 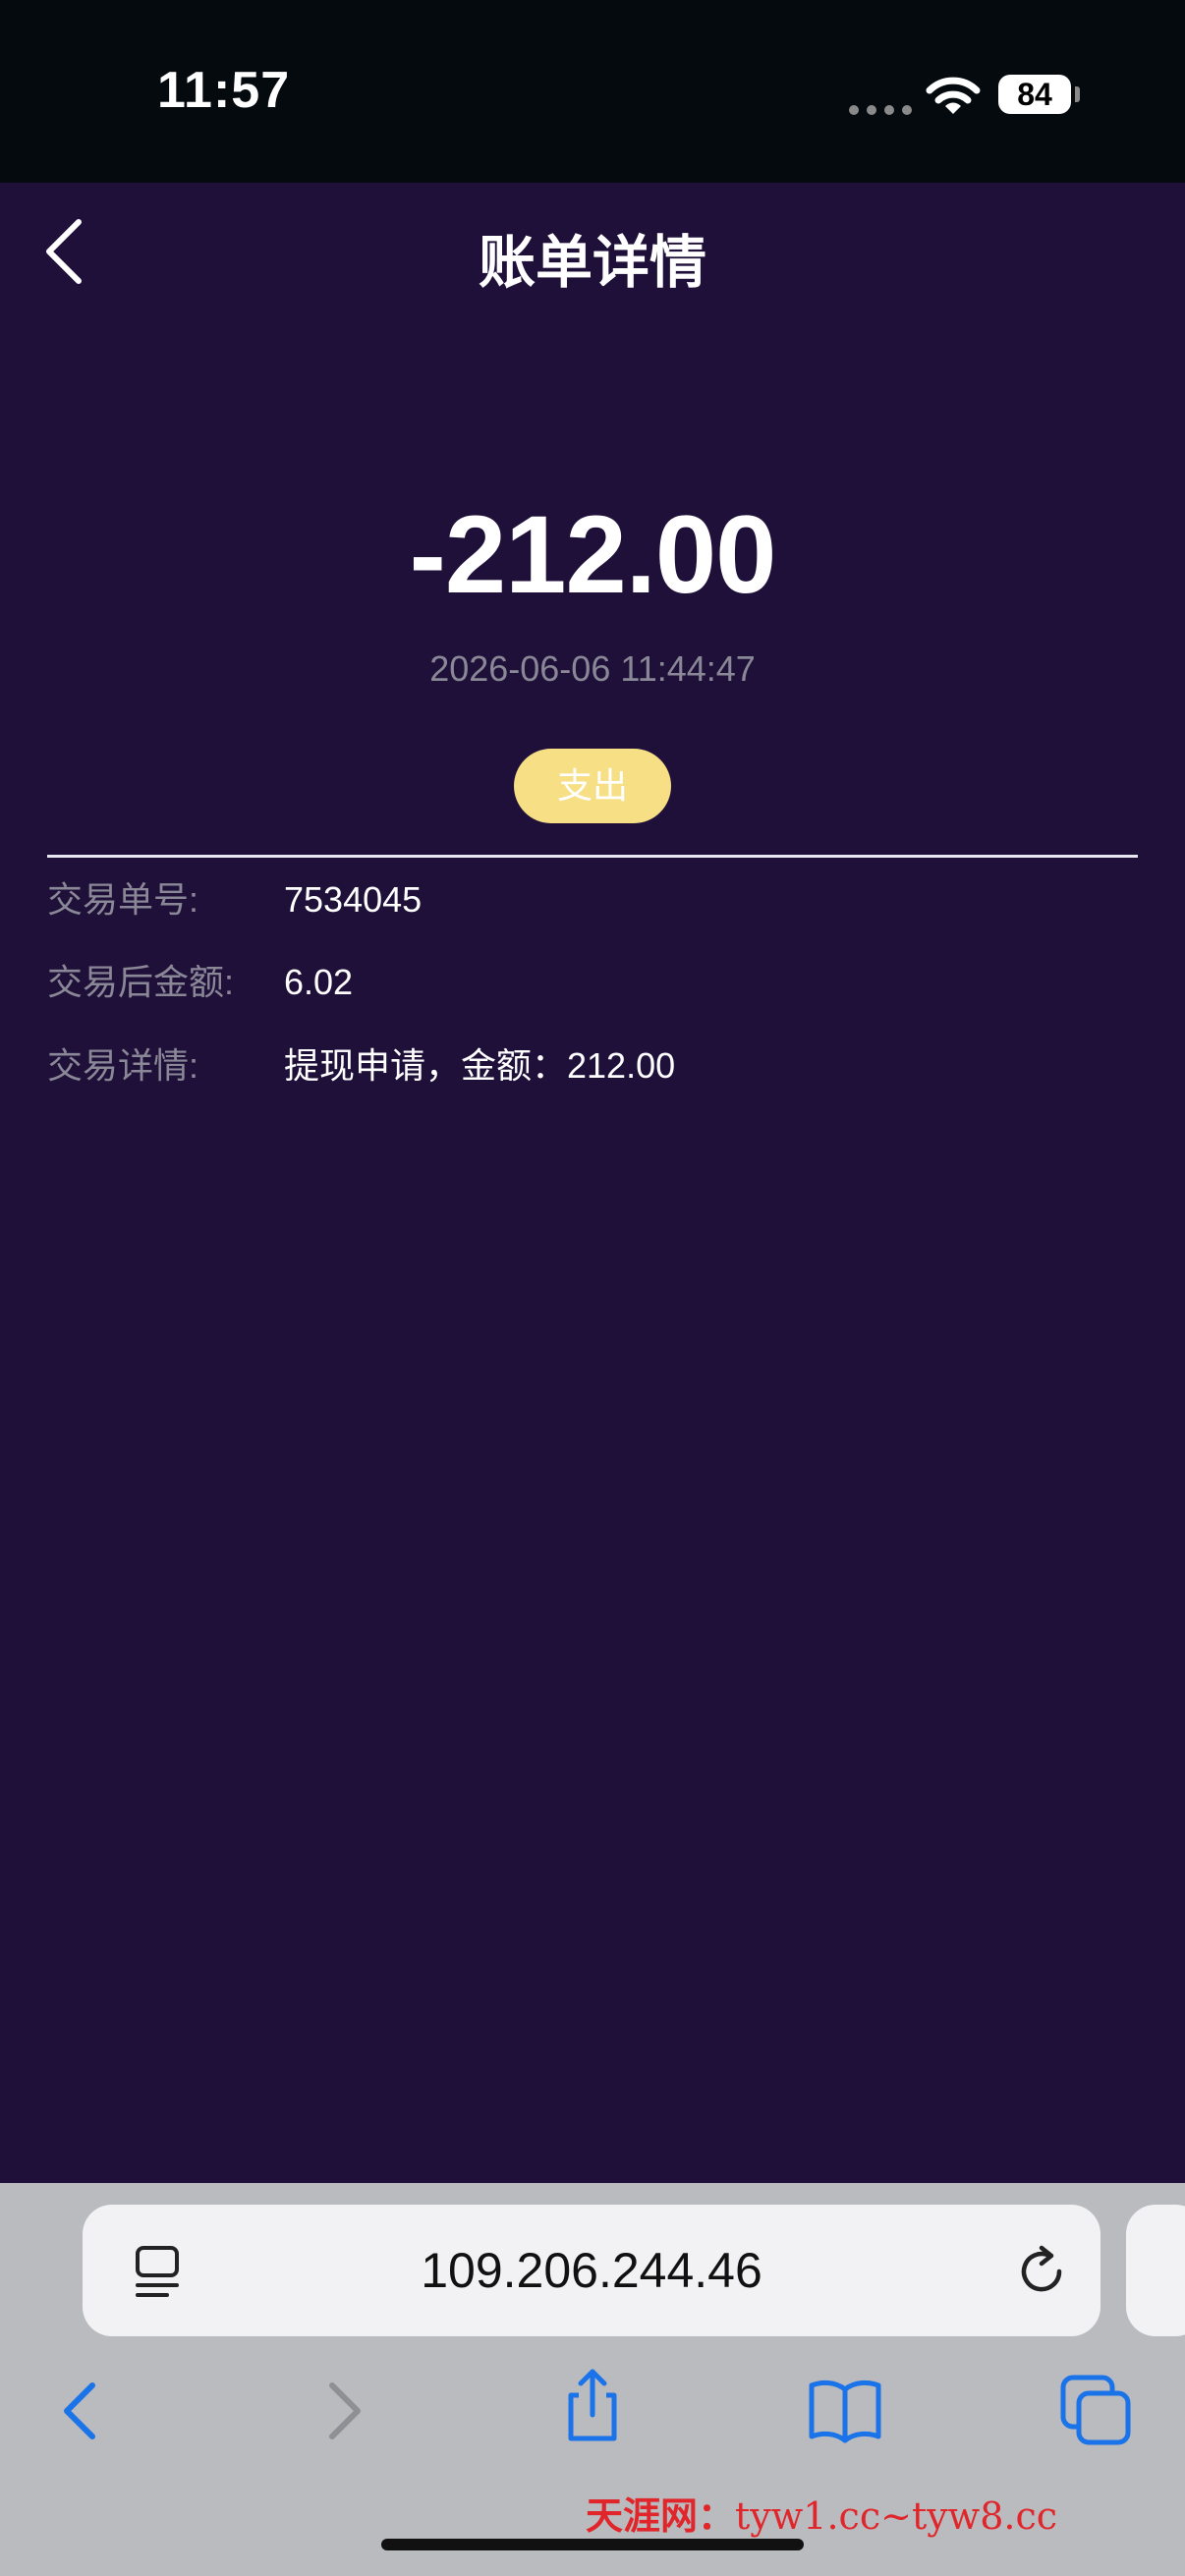 What do you see at coordinates (592, 856) in the screenshot?
I see `divider` at bounding box center [592, 856].